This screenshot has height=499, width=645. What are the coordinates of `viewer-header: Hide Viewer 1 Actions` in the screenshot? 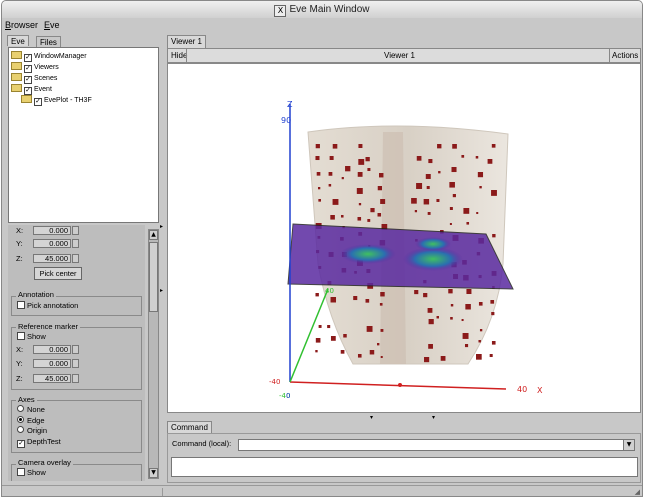 It's located at (404, 55).